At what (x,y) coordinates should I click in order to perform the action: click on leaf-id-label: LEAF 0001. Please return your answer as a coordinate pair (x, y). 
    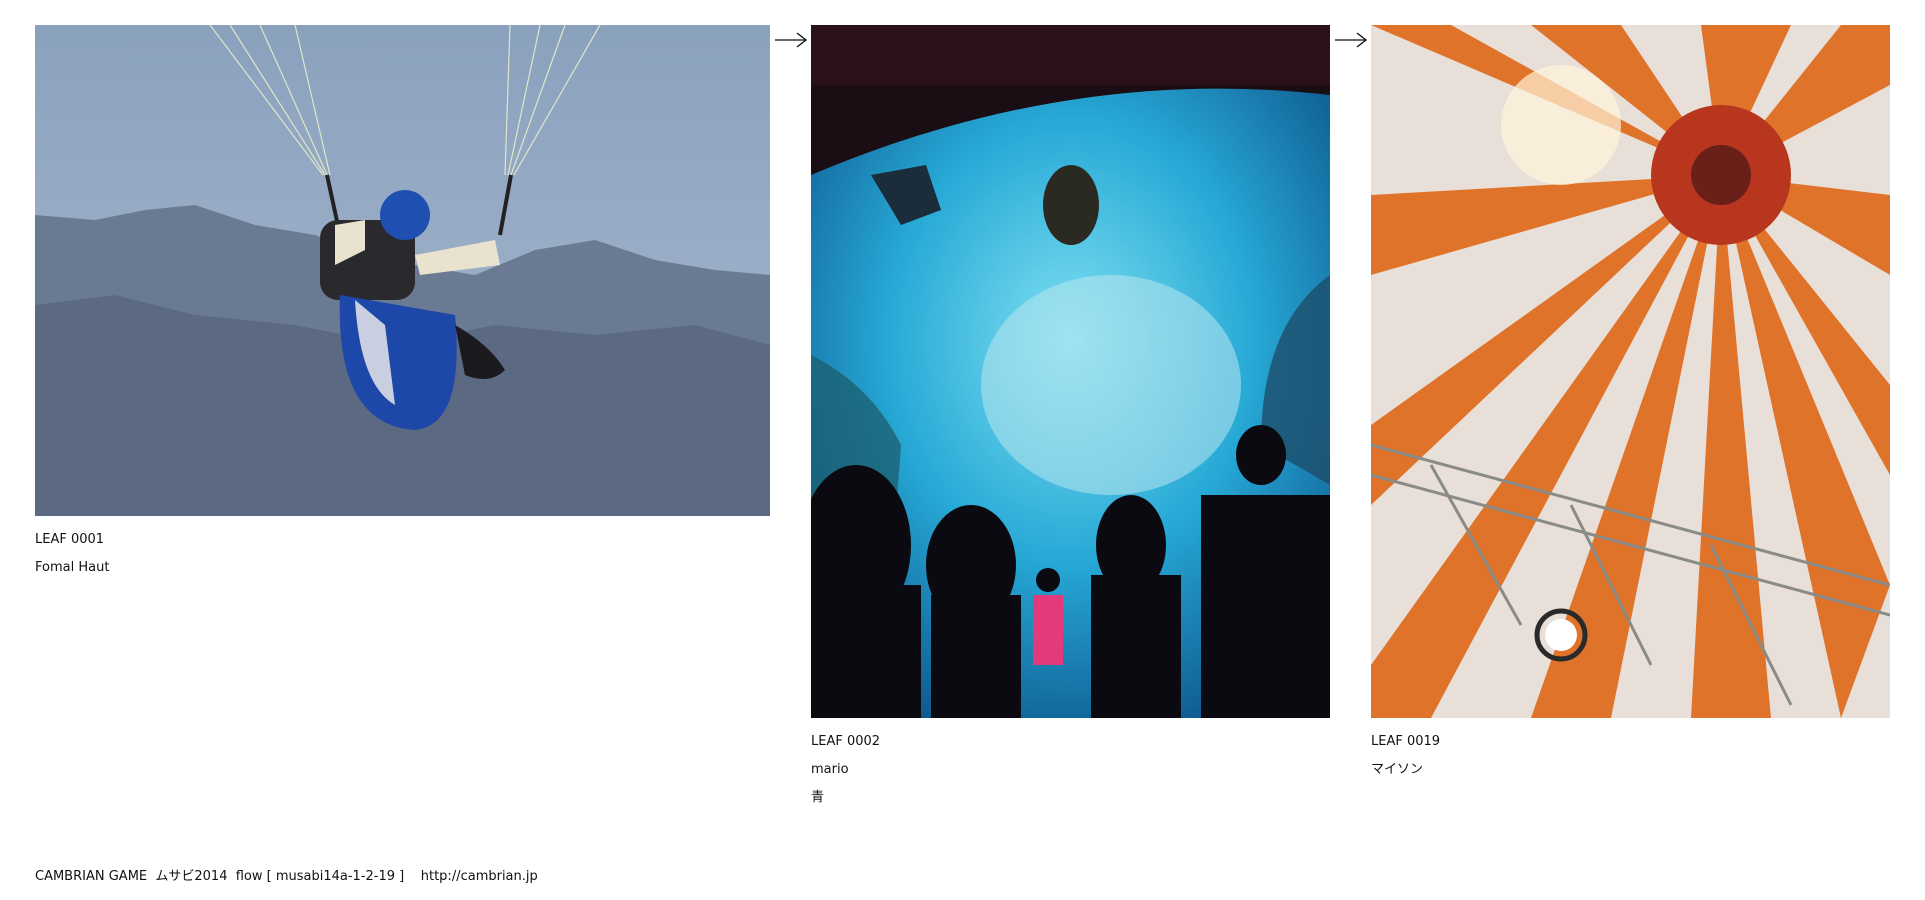
    Looking at the image, I should click on (70, 539).